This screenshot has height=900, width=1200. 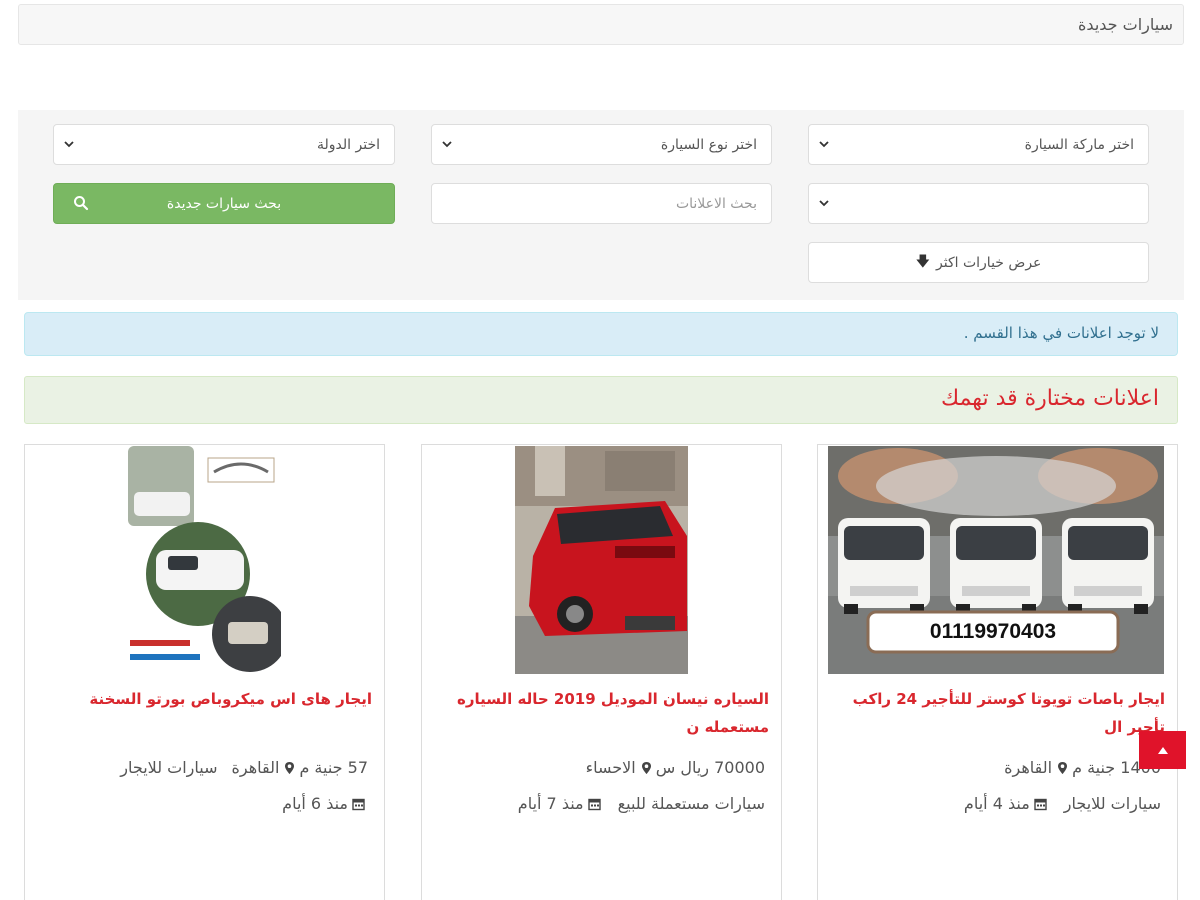 I want to click on ad-date: منذ 6 أيام, so click(x=315, y=803).